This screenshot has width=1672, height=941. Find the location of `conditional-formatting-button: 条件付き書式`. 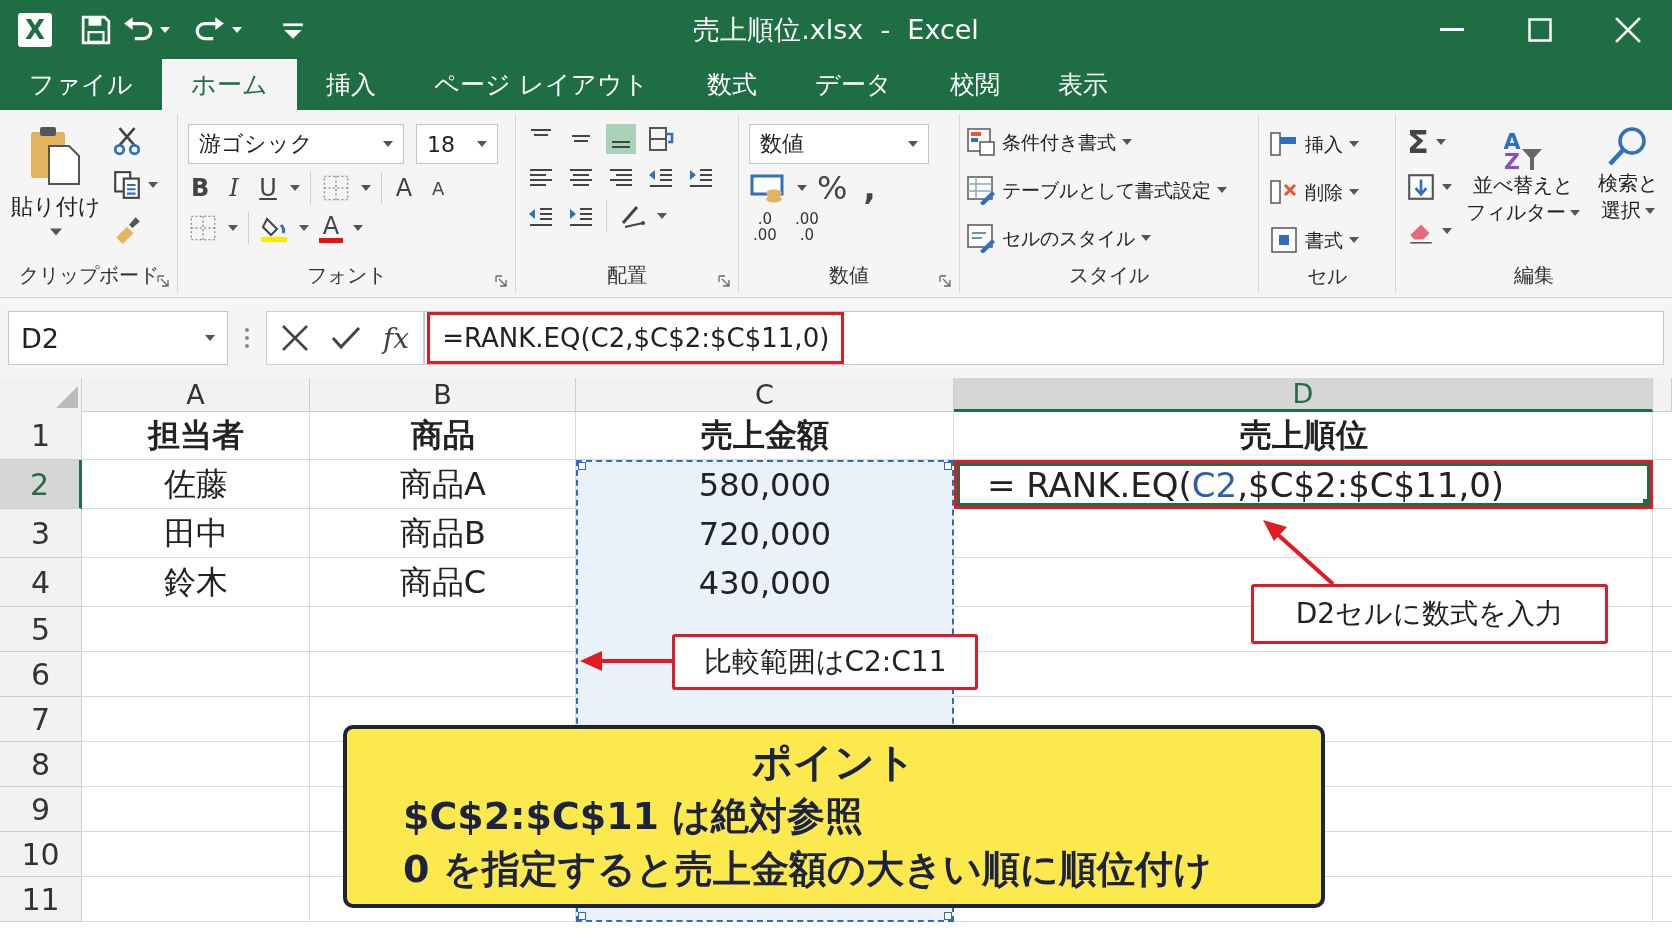

conditional-formatting-button: 条件付き書式 is located at coordinates (1109, 142).